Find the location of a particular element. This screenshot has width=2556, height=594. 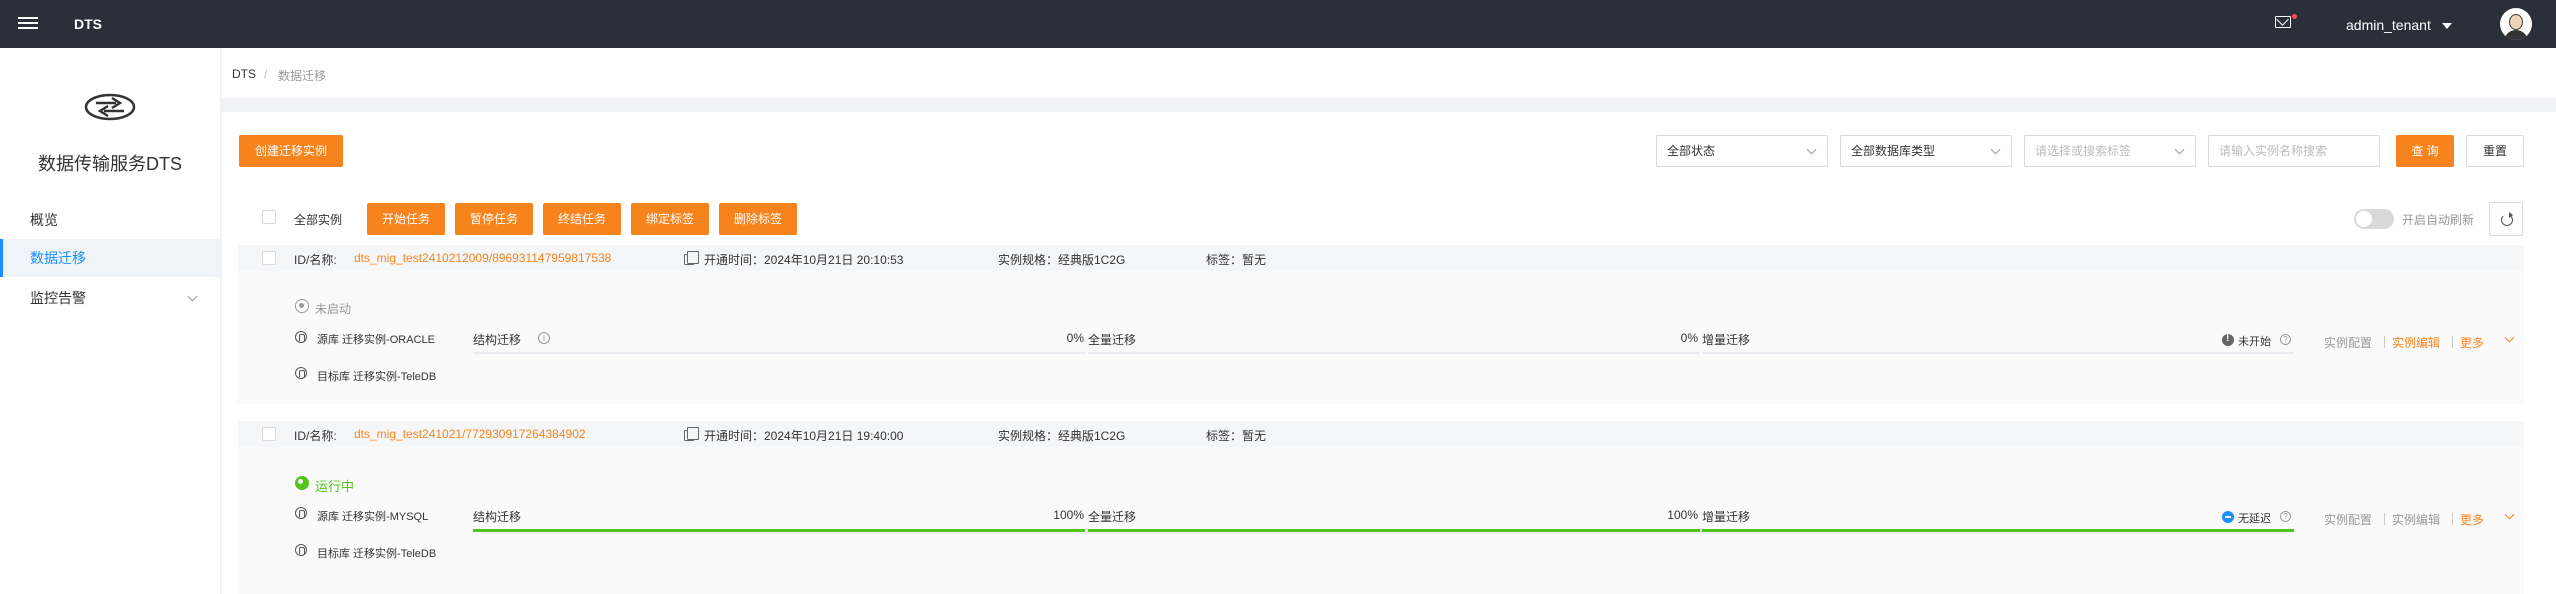

tag-select-placeholder: 请选择或搜索标签 is located at coordinates (2083, 151).